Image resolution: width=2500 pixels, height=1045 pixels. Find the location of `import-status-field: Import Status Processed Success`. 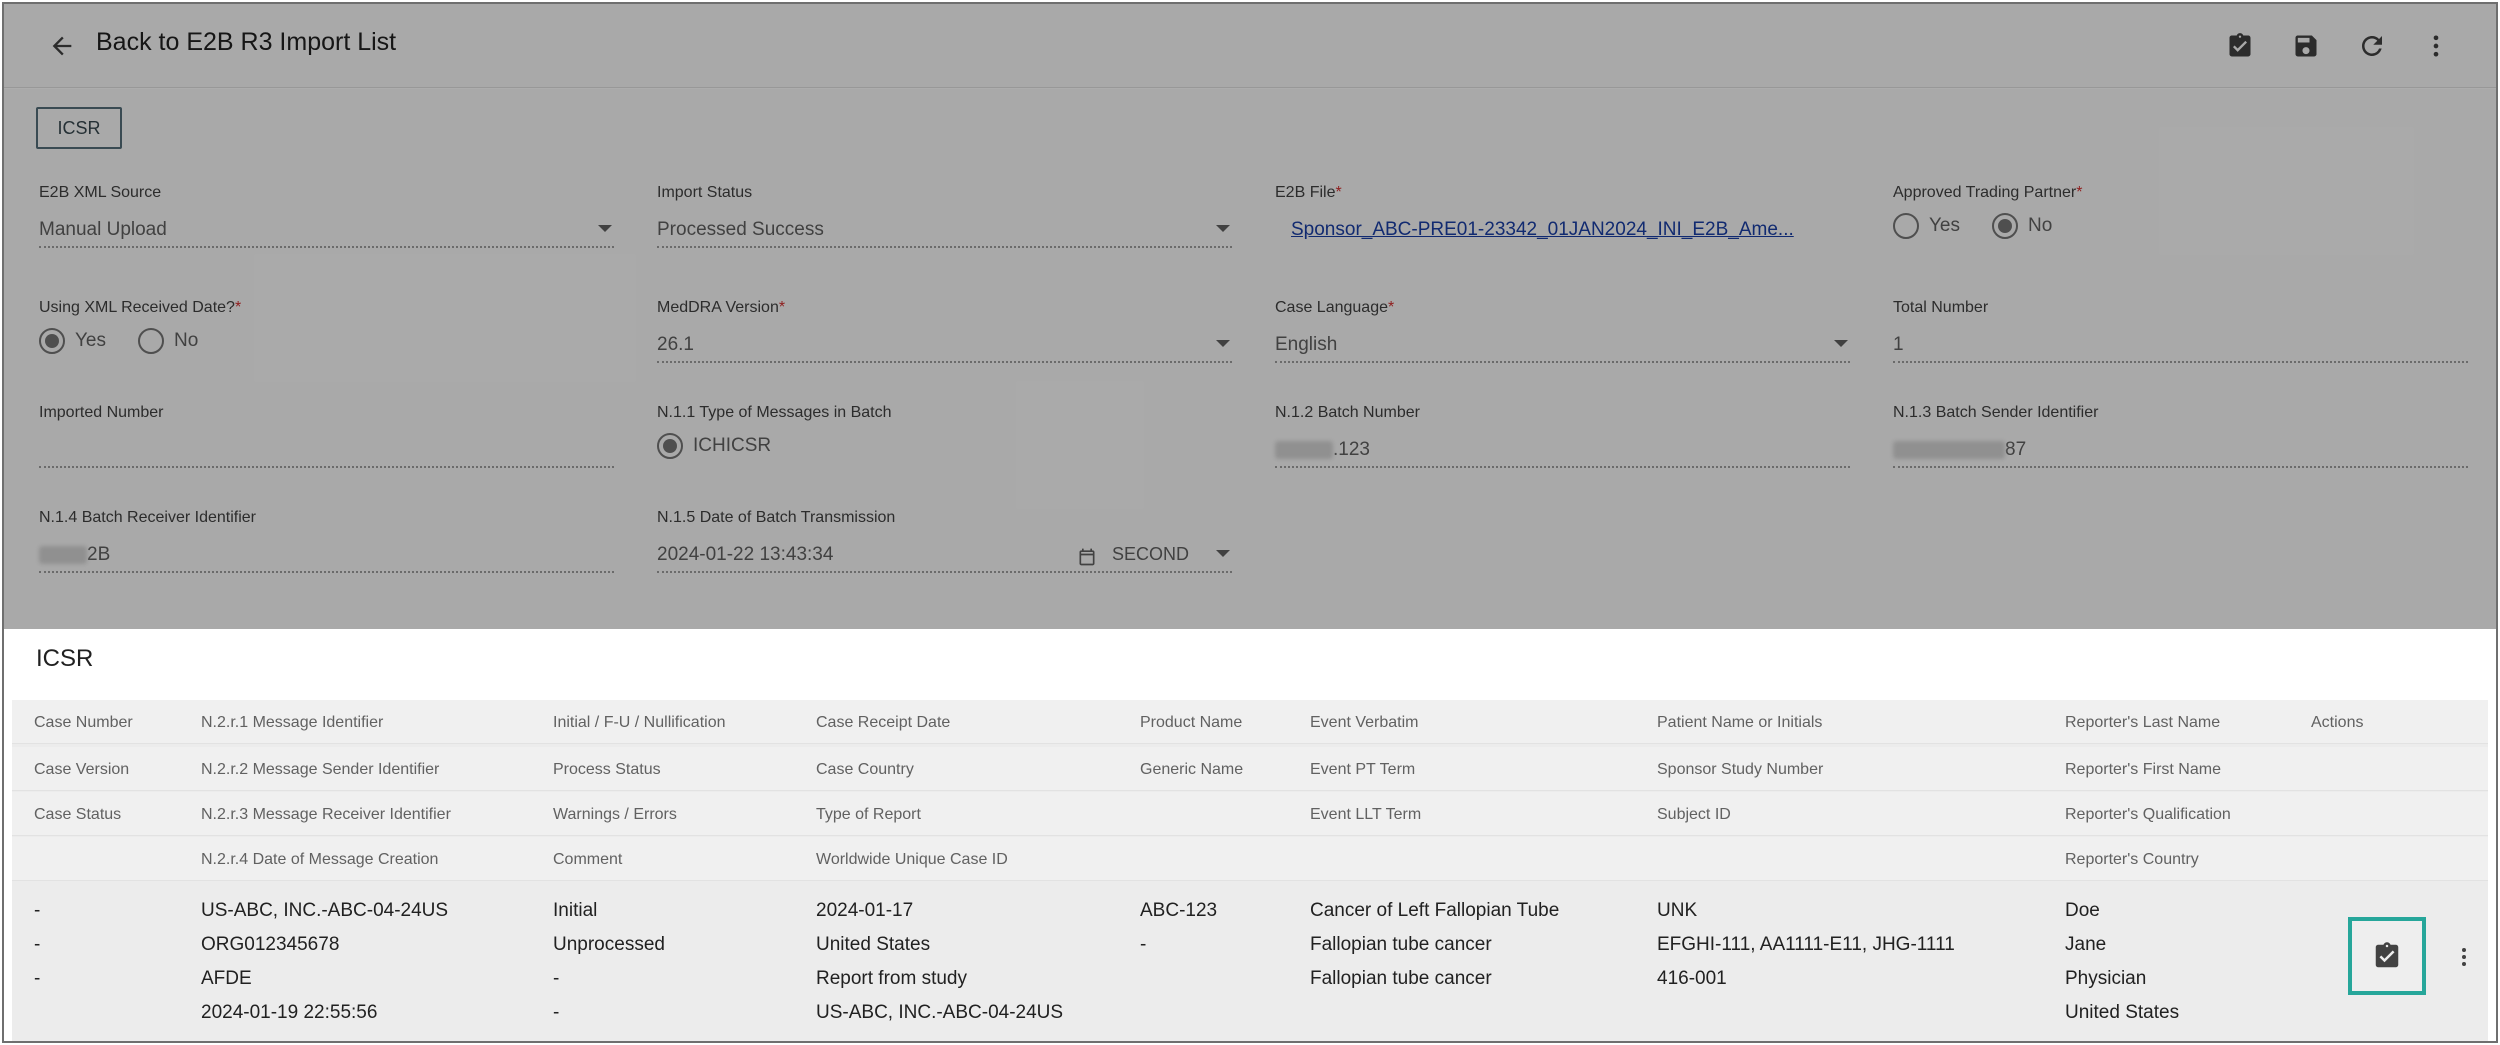

import-status-field: Import Status Processed Success is located at coordinates (944, 216).